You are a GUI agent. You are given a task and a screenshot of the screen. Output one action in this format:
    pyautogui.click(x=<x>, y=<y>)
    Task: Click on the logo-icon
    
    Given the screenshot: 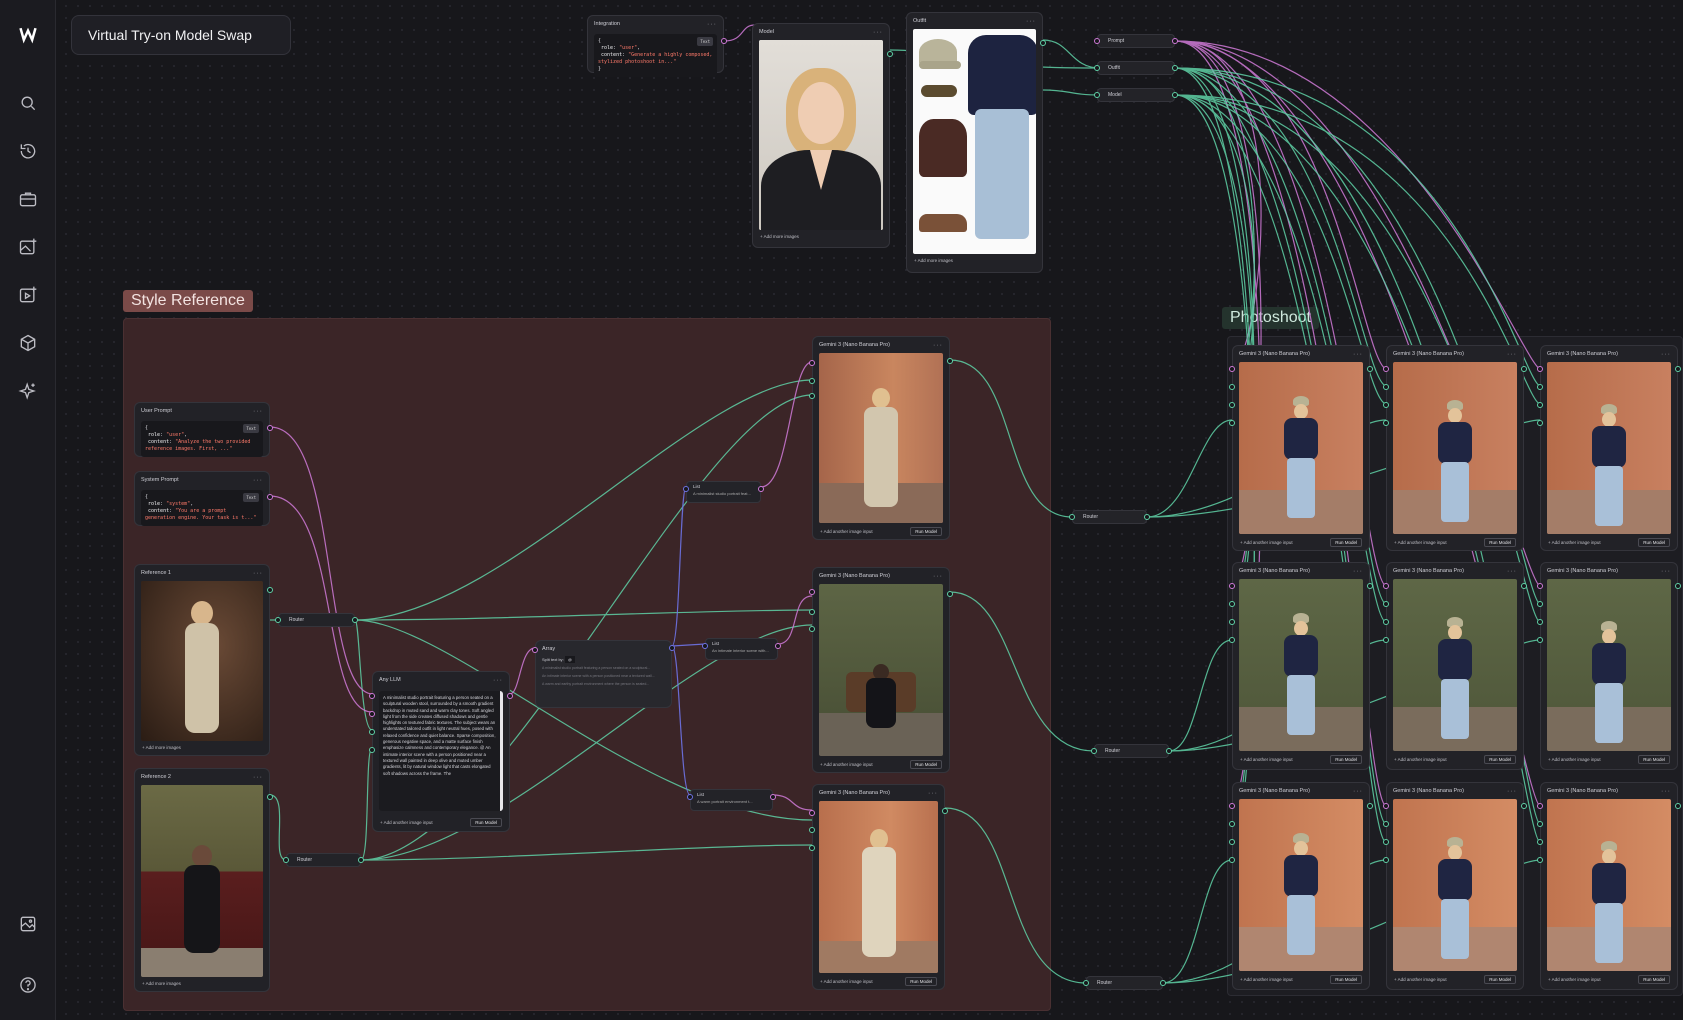 What is the action you would take?
    pyautogui.click(x=28, y=34)
    